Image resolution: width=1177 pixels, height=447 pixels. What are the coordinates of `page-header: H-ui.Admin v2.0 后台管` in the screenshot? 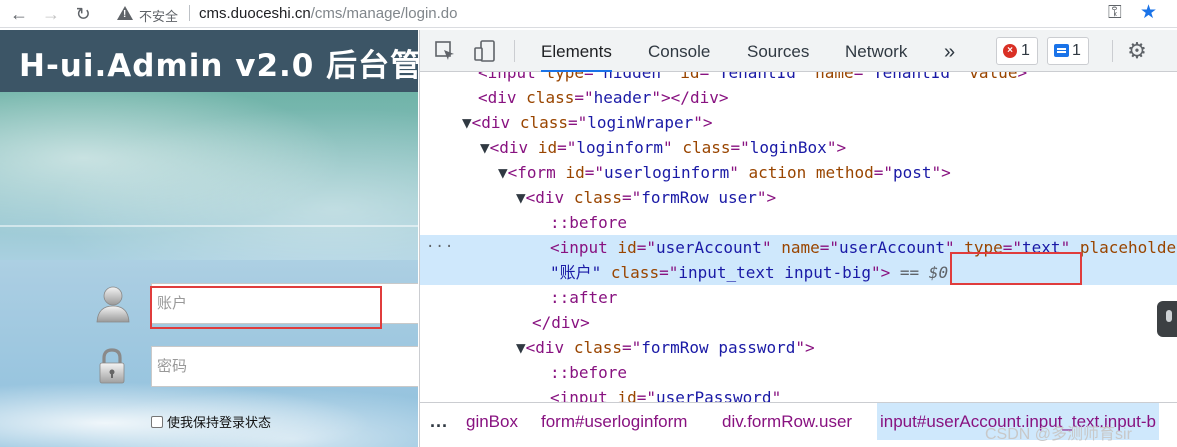 It's located at (209, 61).